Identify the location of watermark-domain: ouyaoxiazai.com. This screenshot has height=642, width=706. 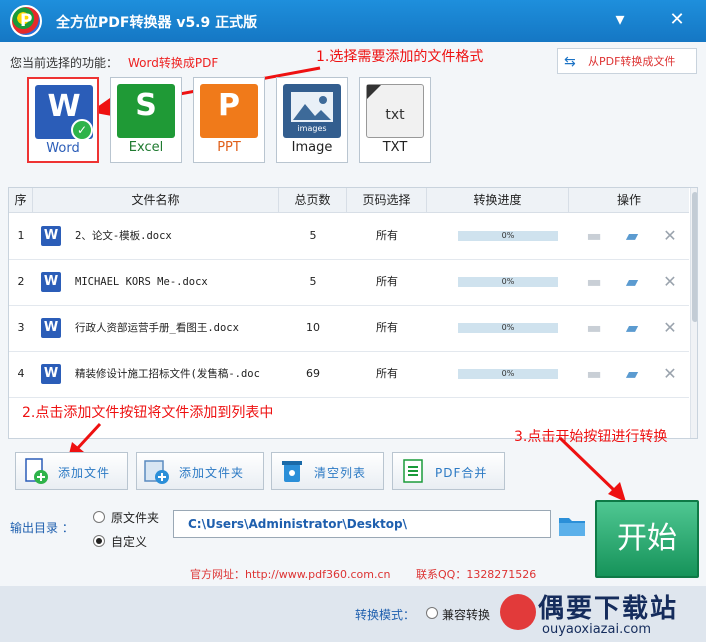
(596, 629).